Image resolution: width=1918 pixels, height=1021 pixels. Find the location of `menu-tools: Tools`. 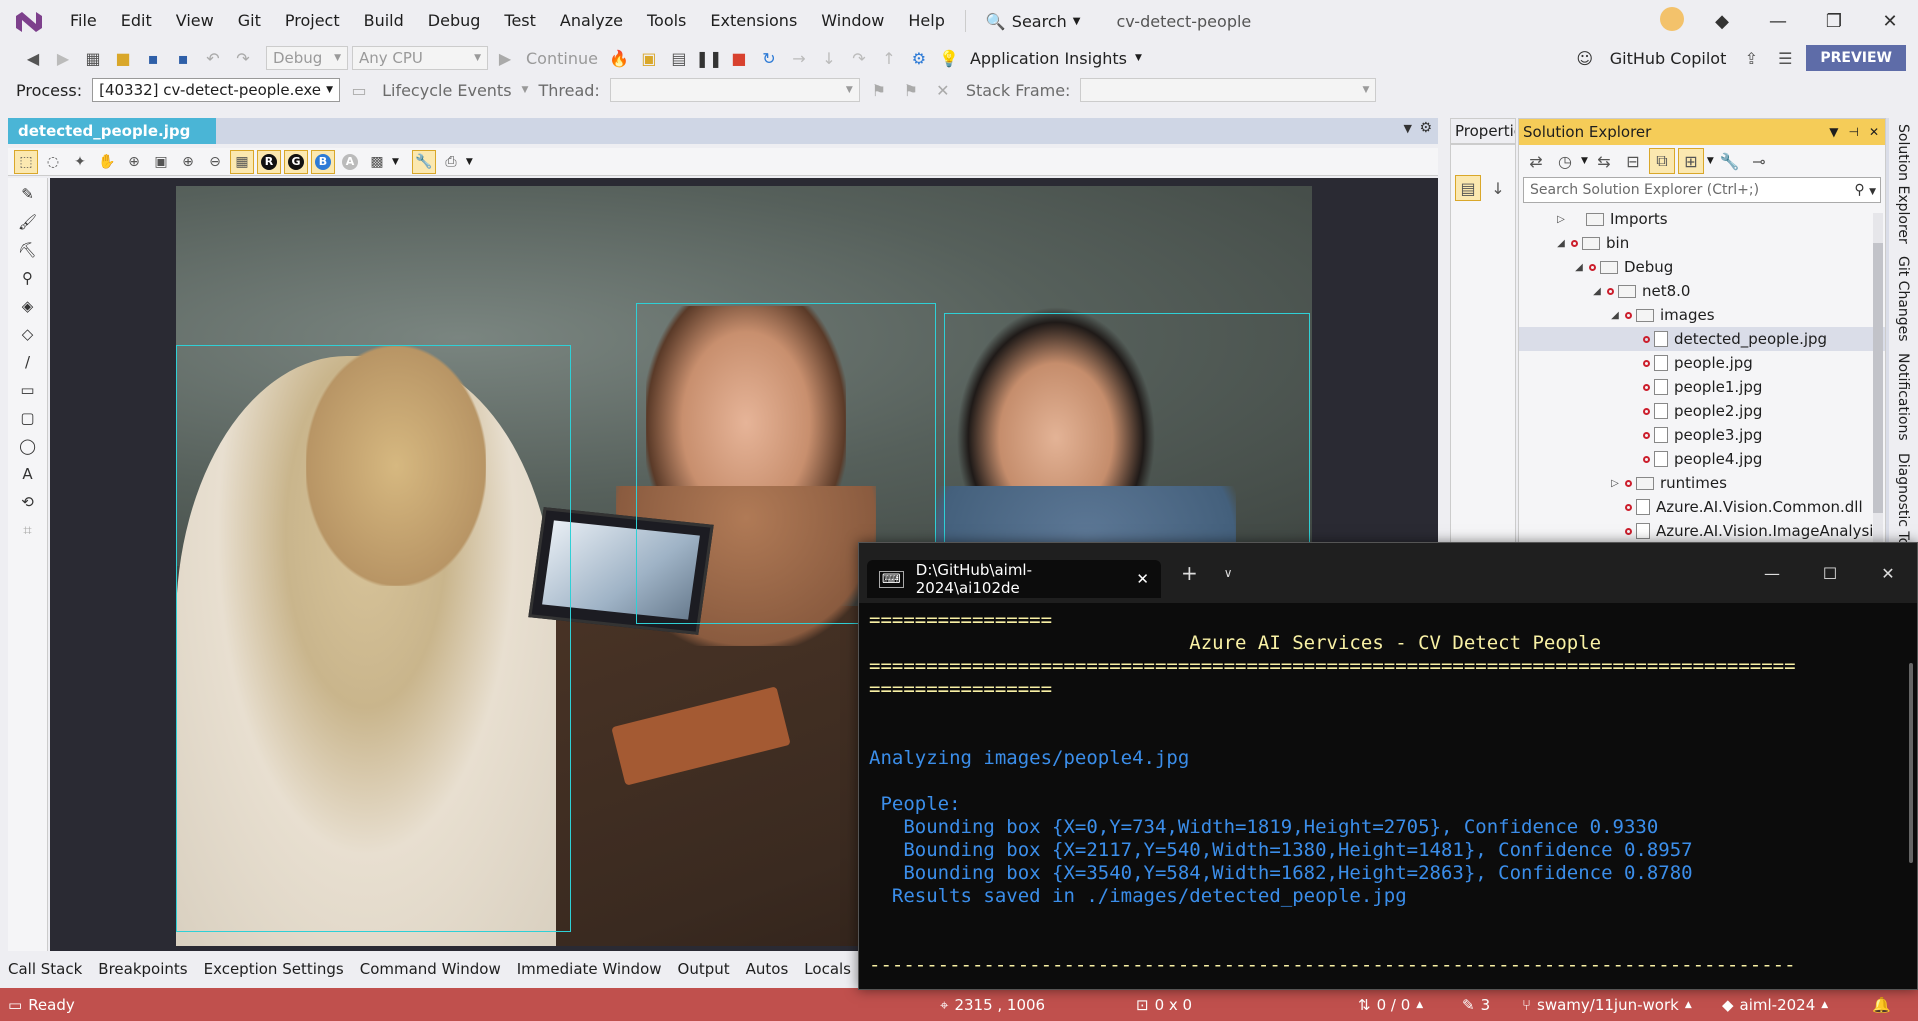

menu-tools: Tools is located at coordinates (666, 21).